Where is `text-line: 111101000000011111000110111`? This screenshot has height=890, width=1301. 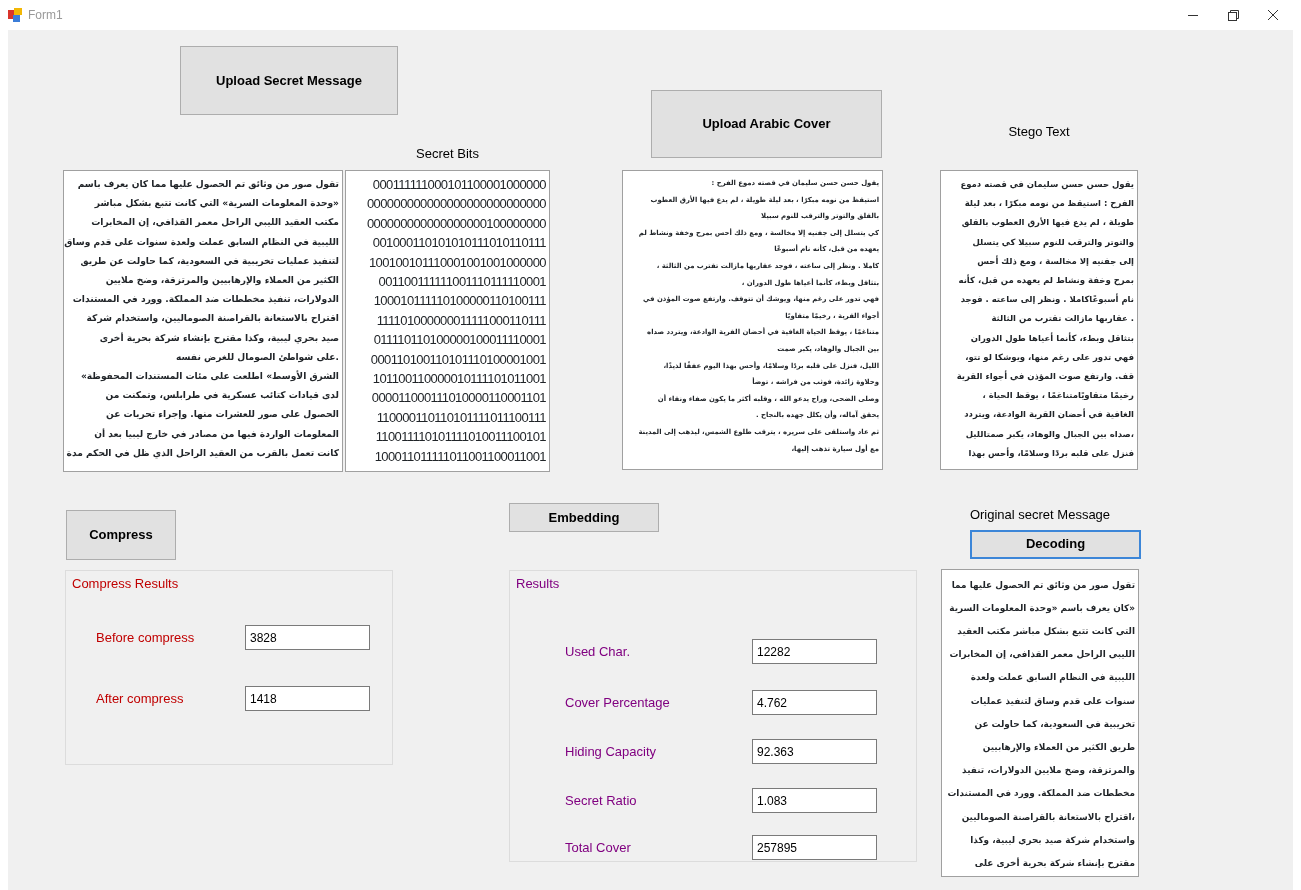 text-line: 111101000000011111000110111 is located at coordinates (461, 320).